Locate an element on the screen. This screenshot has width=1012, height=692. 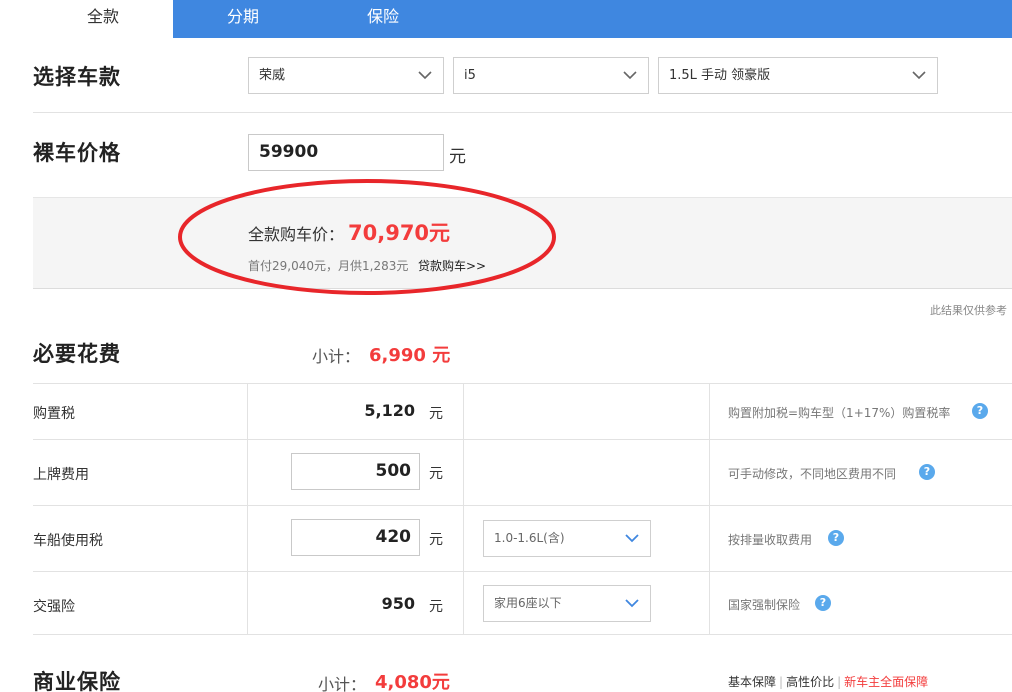
purchase-tax-unit: 元 is located at coordinates (436, 414).